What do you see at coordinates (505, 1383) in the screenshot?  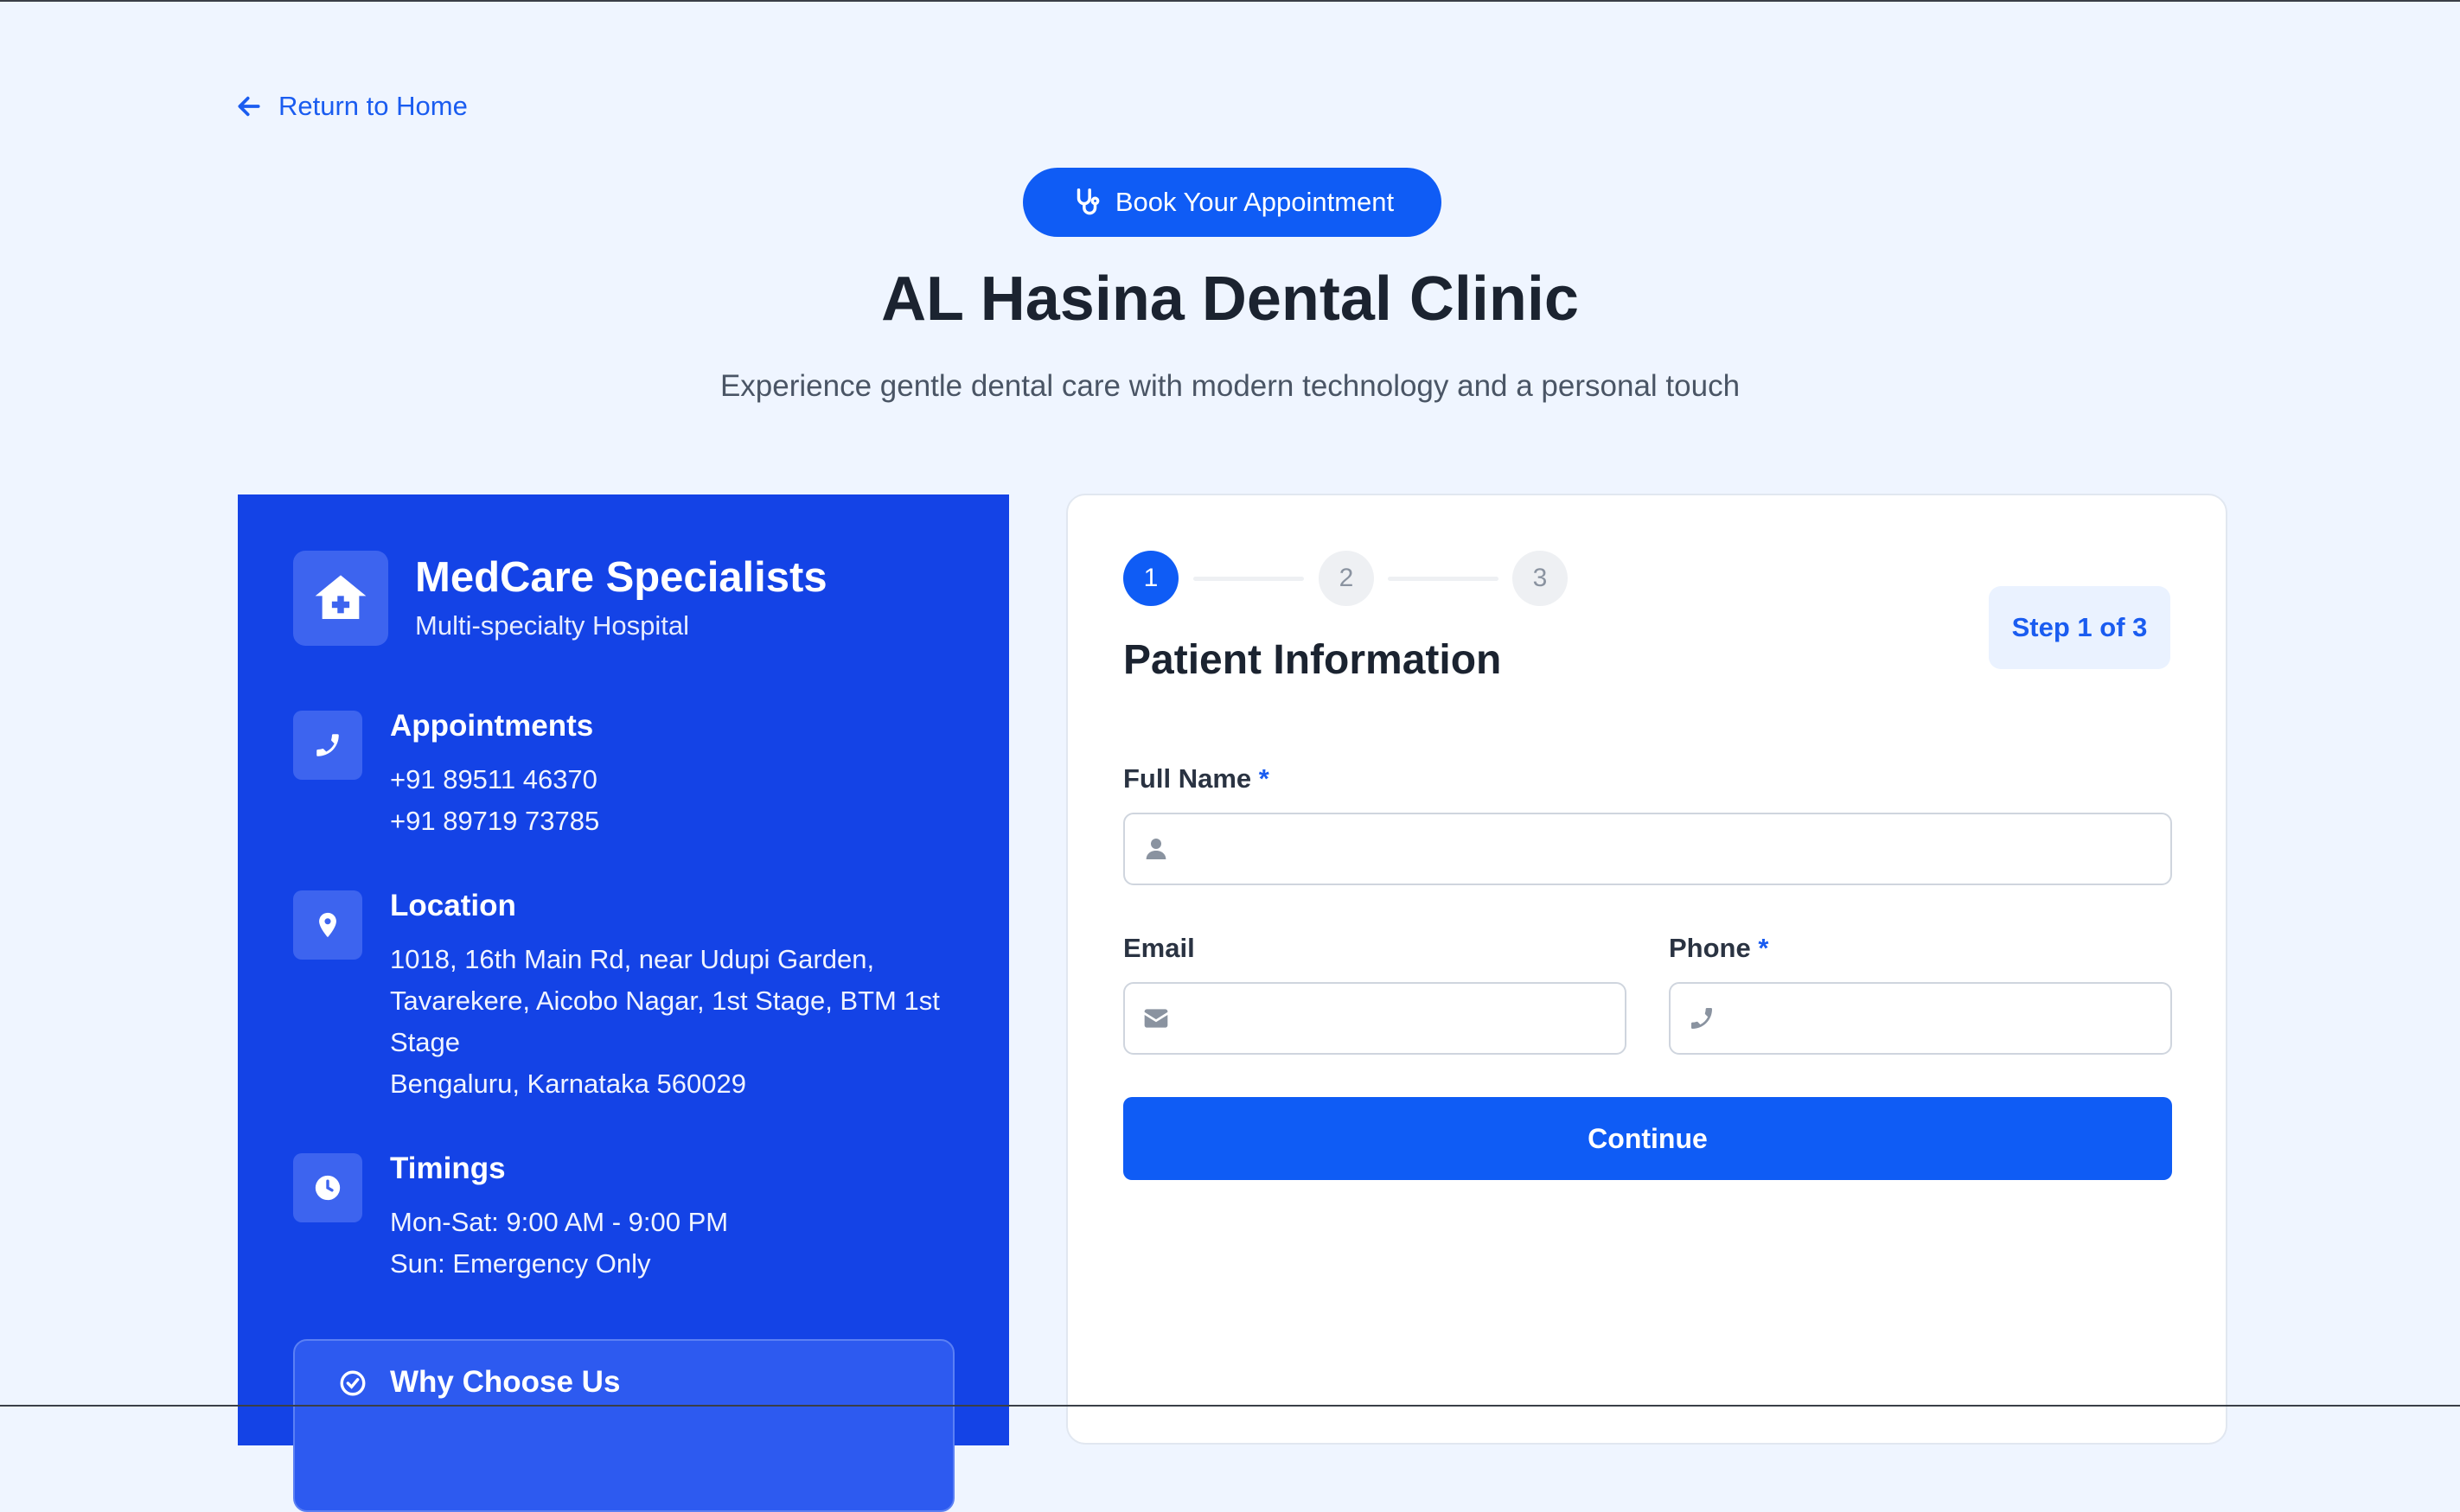 I see `why-choose-us-title: Why Choose Us` at bounding box center [505, 1383].